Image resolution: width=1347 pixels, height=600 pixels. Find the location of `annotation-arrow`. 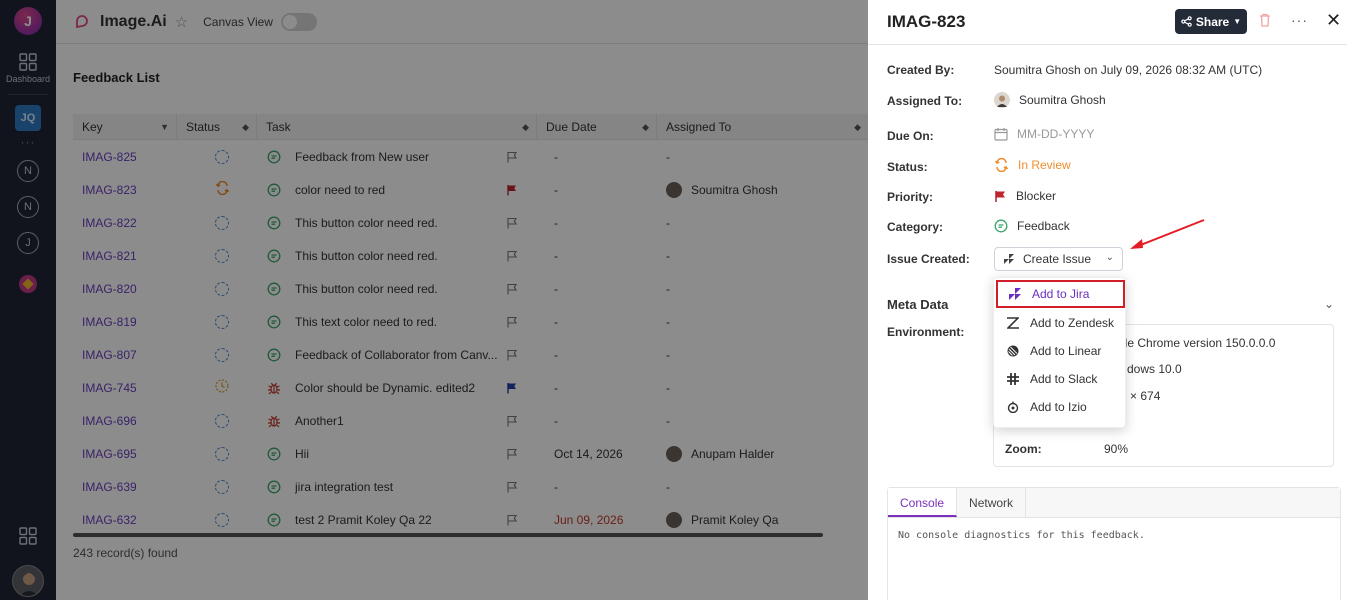

annotation-arrow is located at coordinates (1167, 234).